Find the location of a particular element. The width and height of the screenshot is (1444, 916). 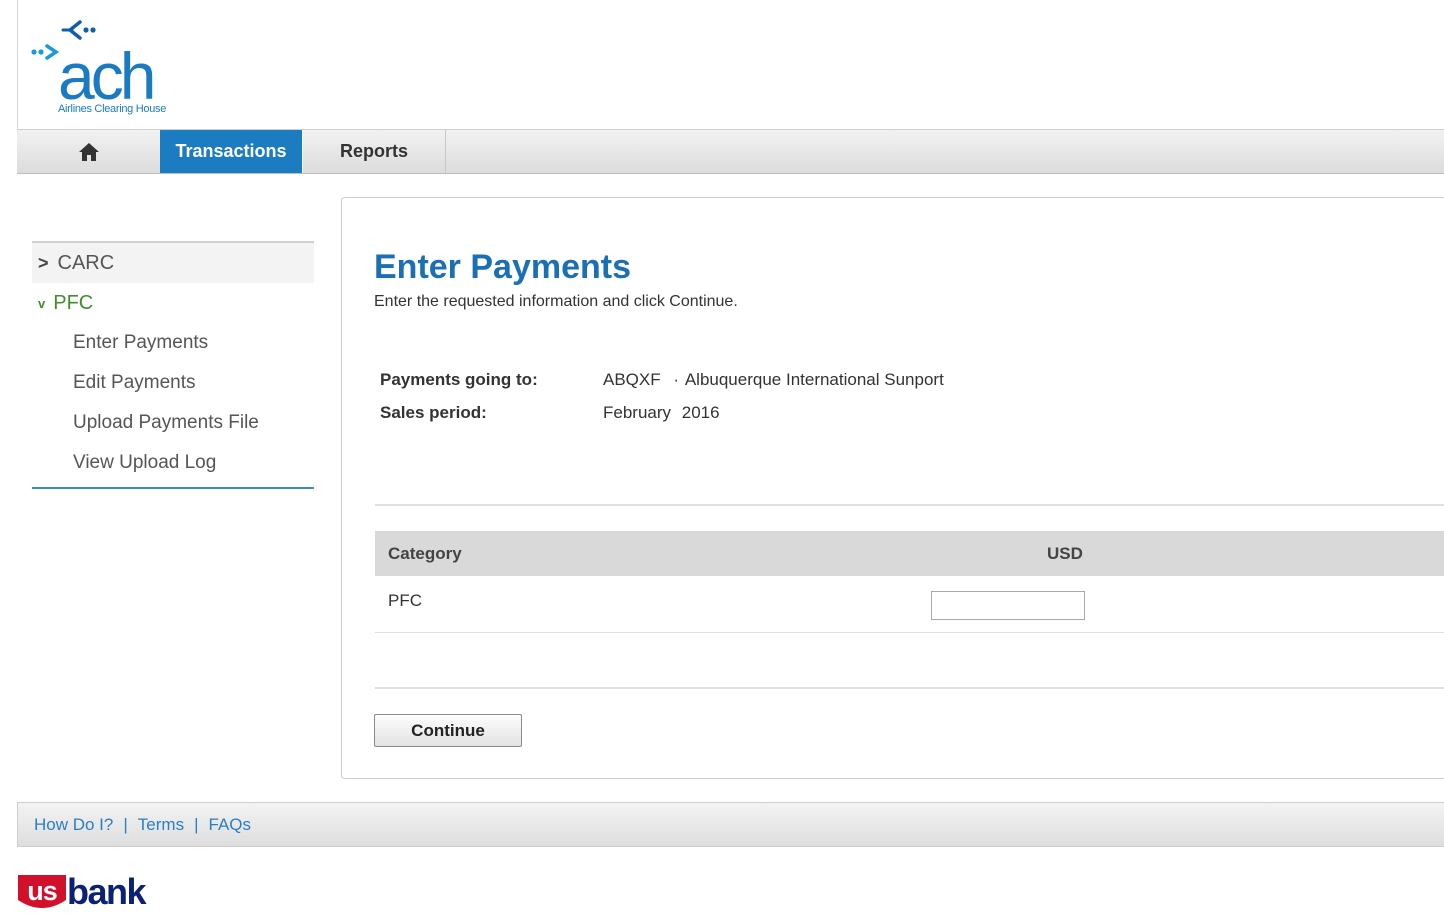

usbank-logo: us bank is located at coordinates (82, 891).